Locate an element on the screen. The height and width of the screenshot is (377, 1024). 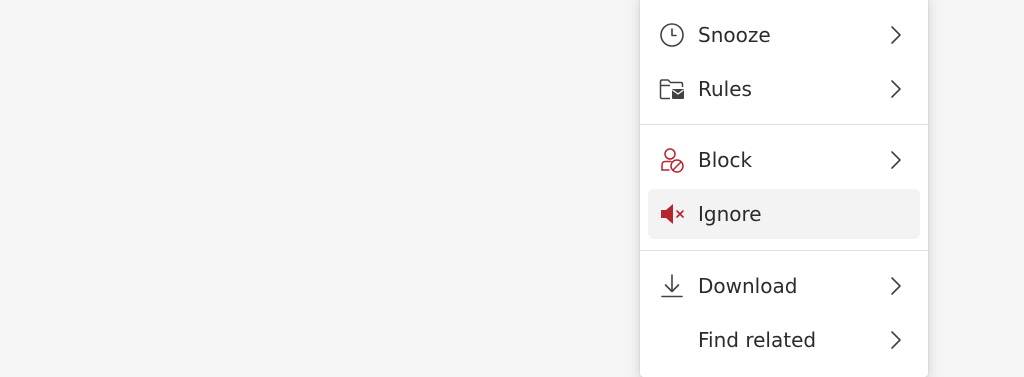
menu-item-snooze: Snooze is located at coordinates (784, 35).